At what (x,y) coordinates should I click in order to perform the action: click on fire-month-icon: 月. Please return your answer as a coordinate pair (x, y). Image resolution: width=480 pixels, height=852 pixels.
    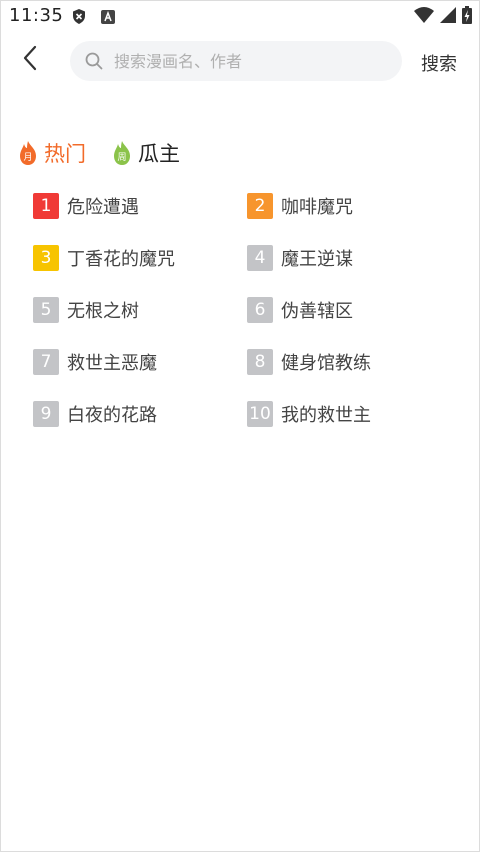
    Looking at the image, I should click on (28, 153).